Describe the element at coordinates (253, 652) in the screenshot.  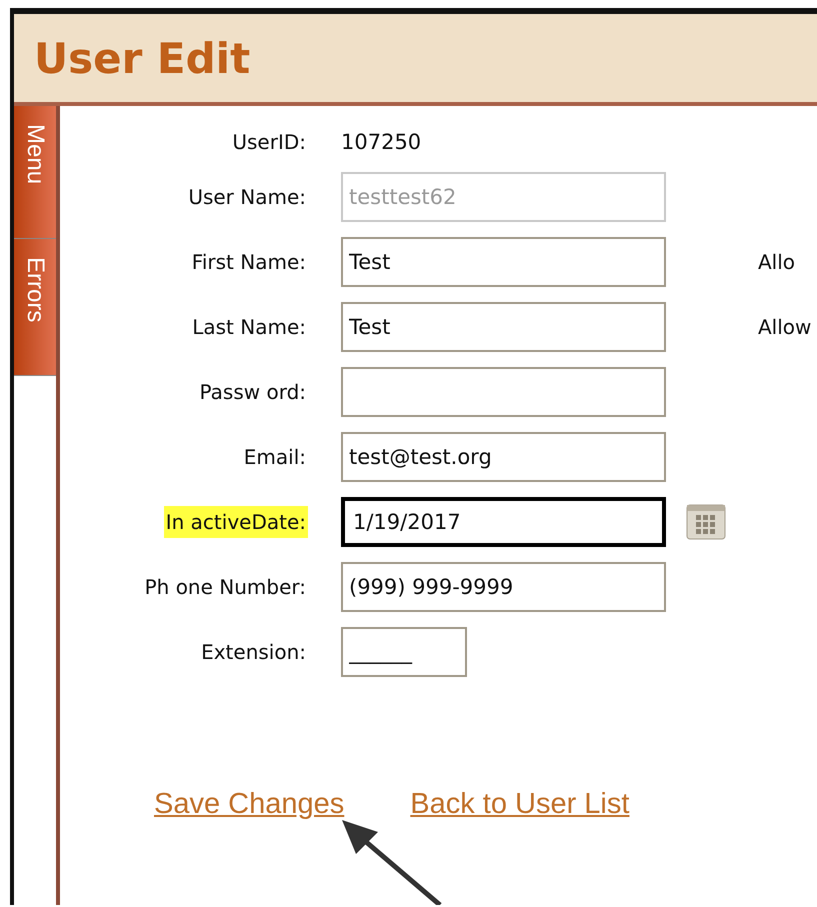
I see `field-label: Extension:` at that location.